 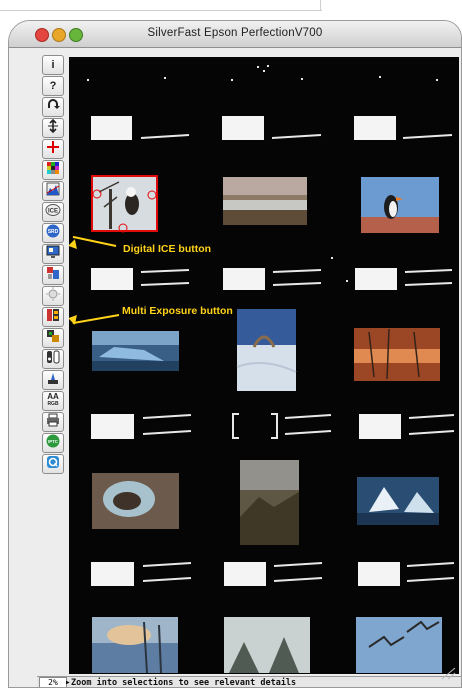 I want to click on batch-scan-button, so click(x=53, y=254).